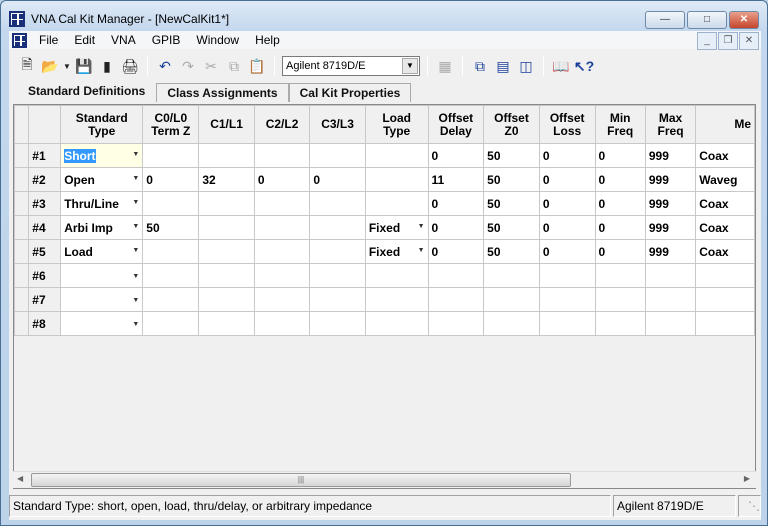  Describe the element at coordinates (102, 227) in the screenshot. I see `grid-cell: Arbi Imp ▼` at that location.